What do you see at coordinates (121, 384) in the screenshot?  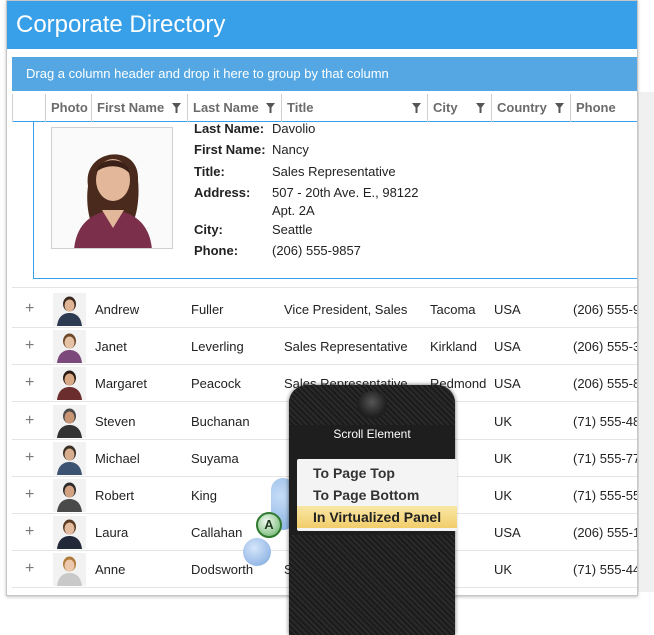 I see `cell-first: Margaret` at bounding box center [121, 384].